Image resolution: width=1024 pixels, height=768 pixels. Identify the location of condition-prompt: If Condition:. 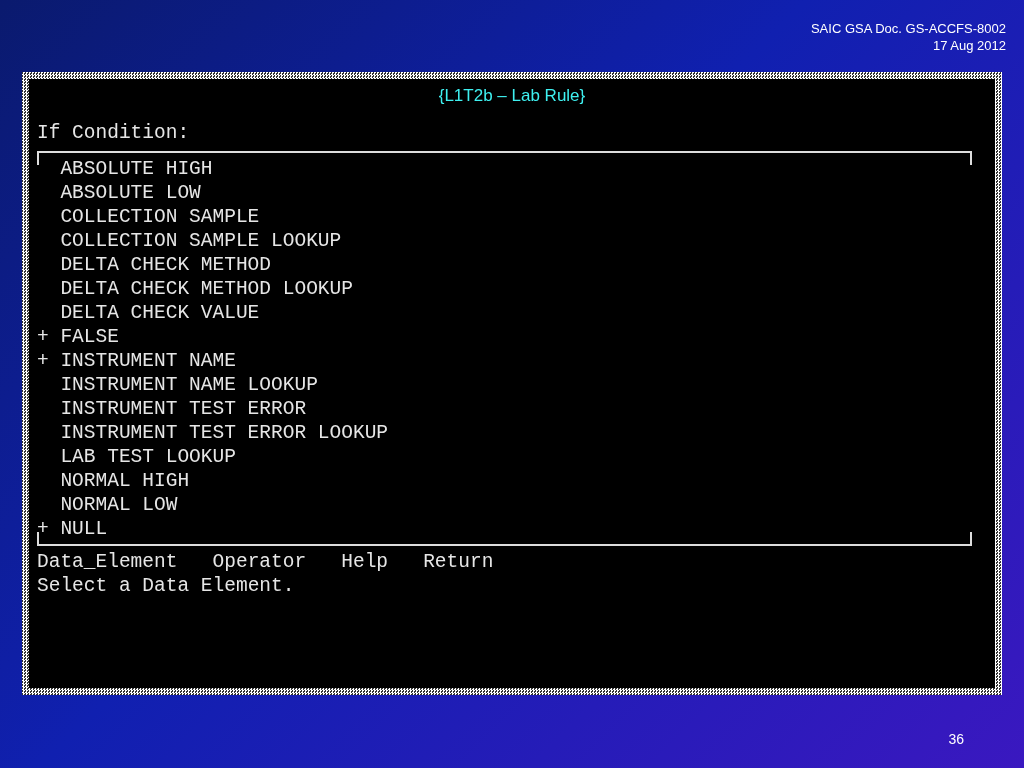
(113, 133).